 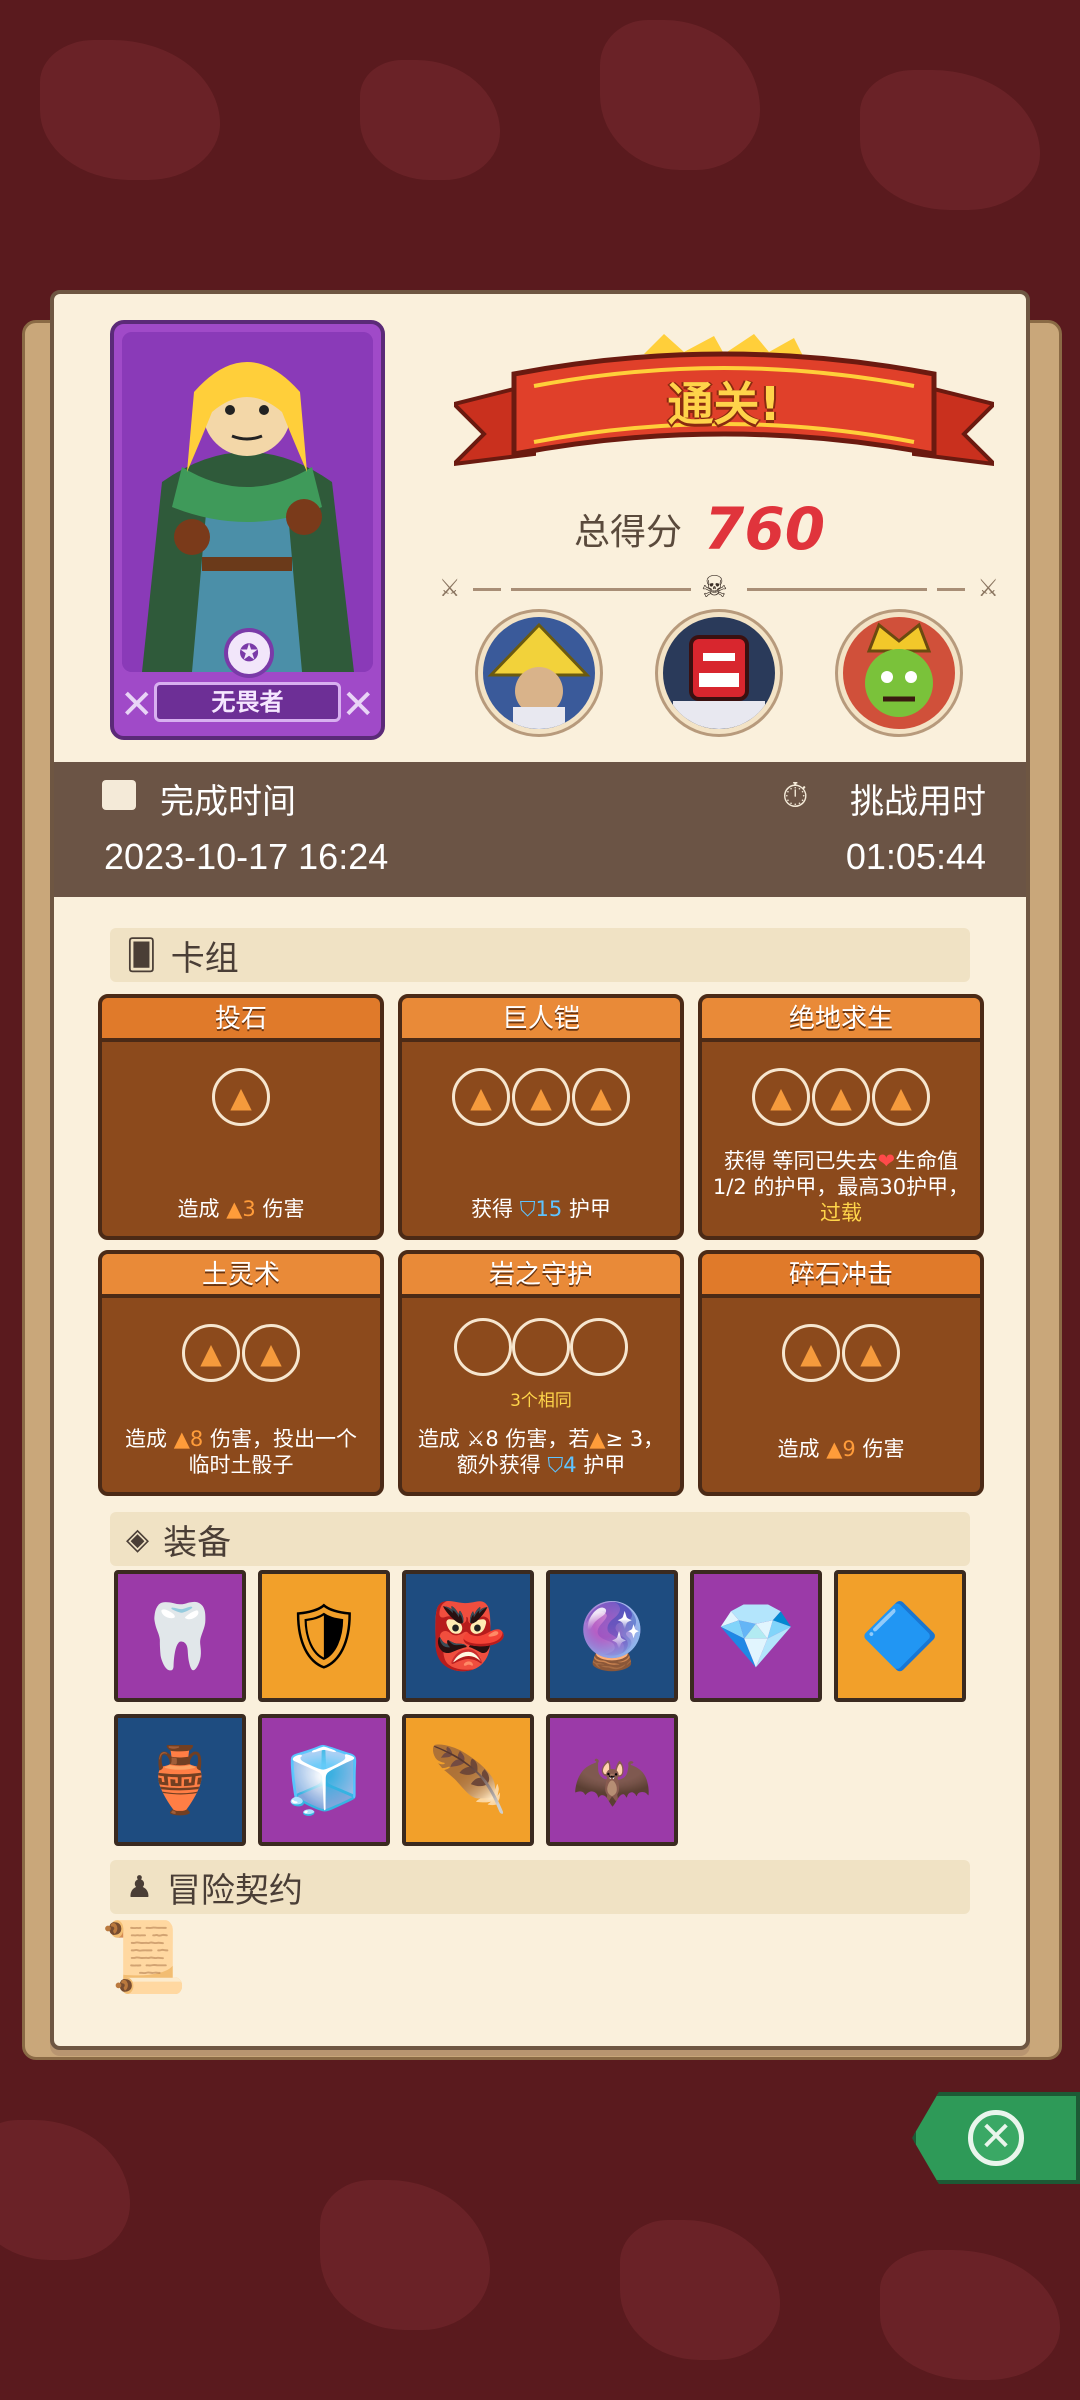 What do you see at coordinates (540, 829) in the screenshot?
I see `time-band: 完成时间 2023-10-17 16:24 ⏱ 挑战用时 01:05:44` at bounding box center [540, 829].